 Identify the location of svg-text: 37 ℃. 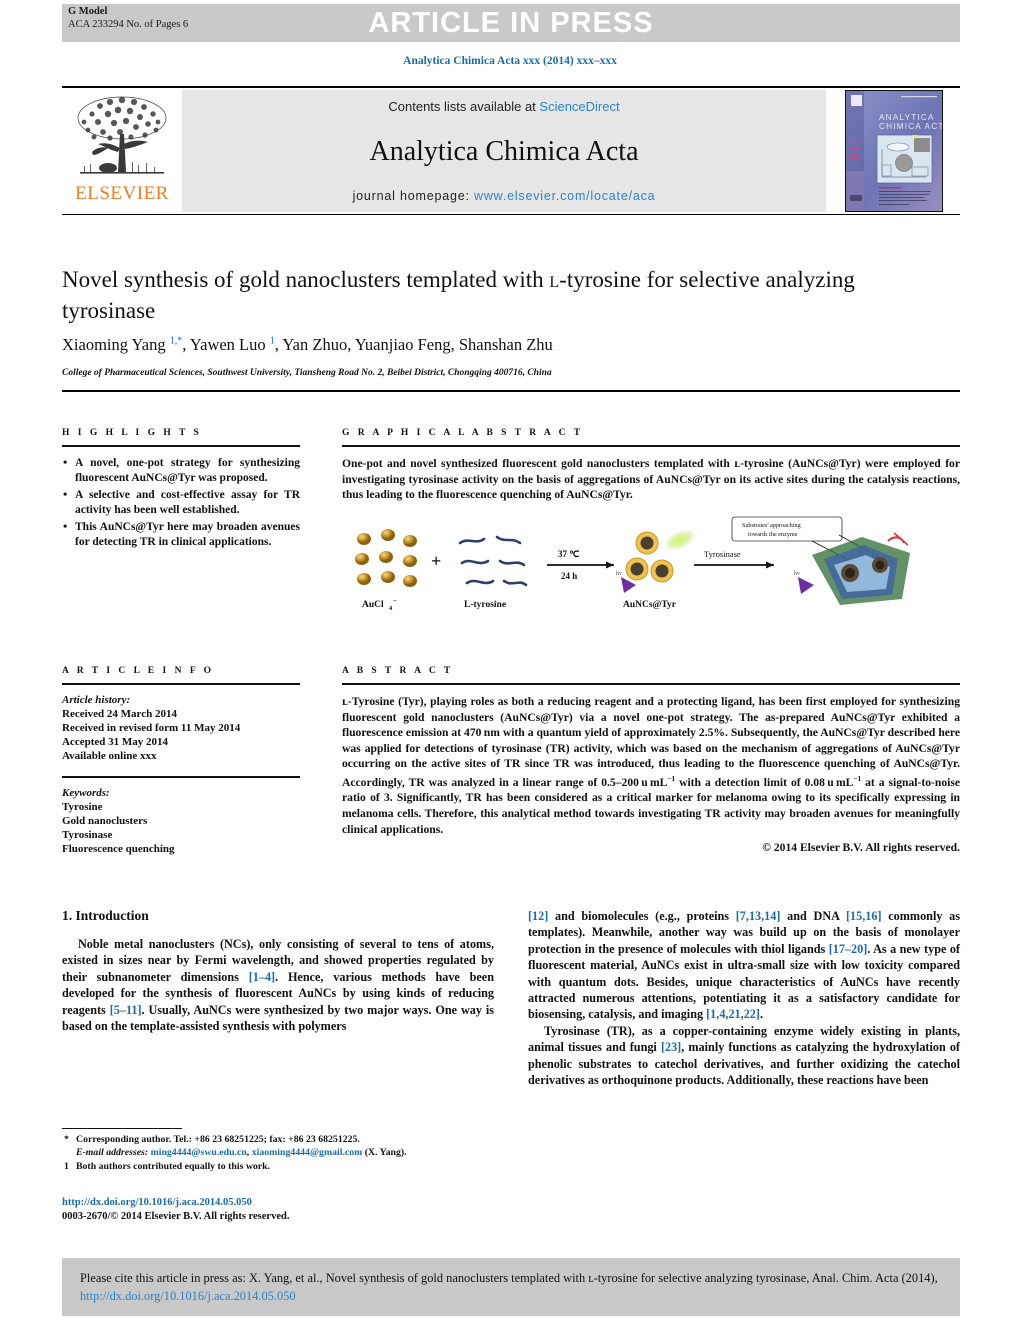
(568, 554).